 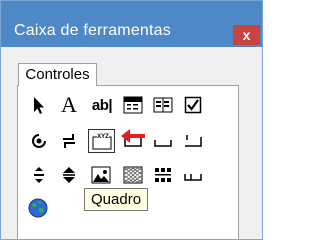 I want to click on calendar-tool-icon, so click(x=193, y=175).